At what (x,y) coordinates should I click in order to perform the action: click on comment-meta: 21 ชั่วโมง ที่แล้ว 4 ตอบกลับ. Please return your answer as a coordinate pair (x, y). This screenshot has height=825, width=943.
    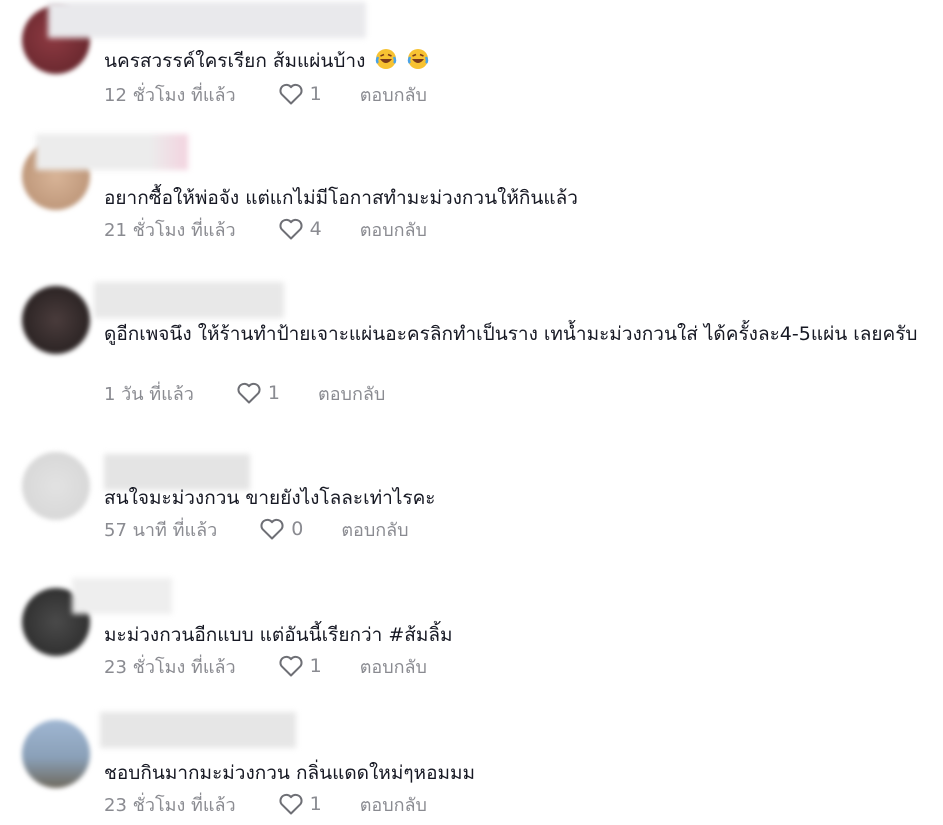
    Looking at the image, I should click on (265, 229).